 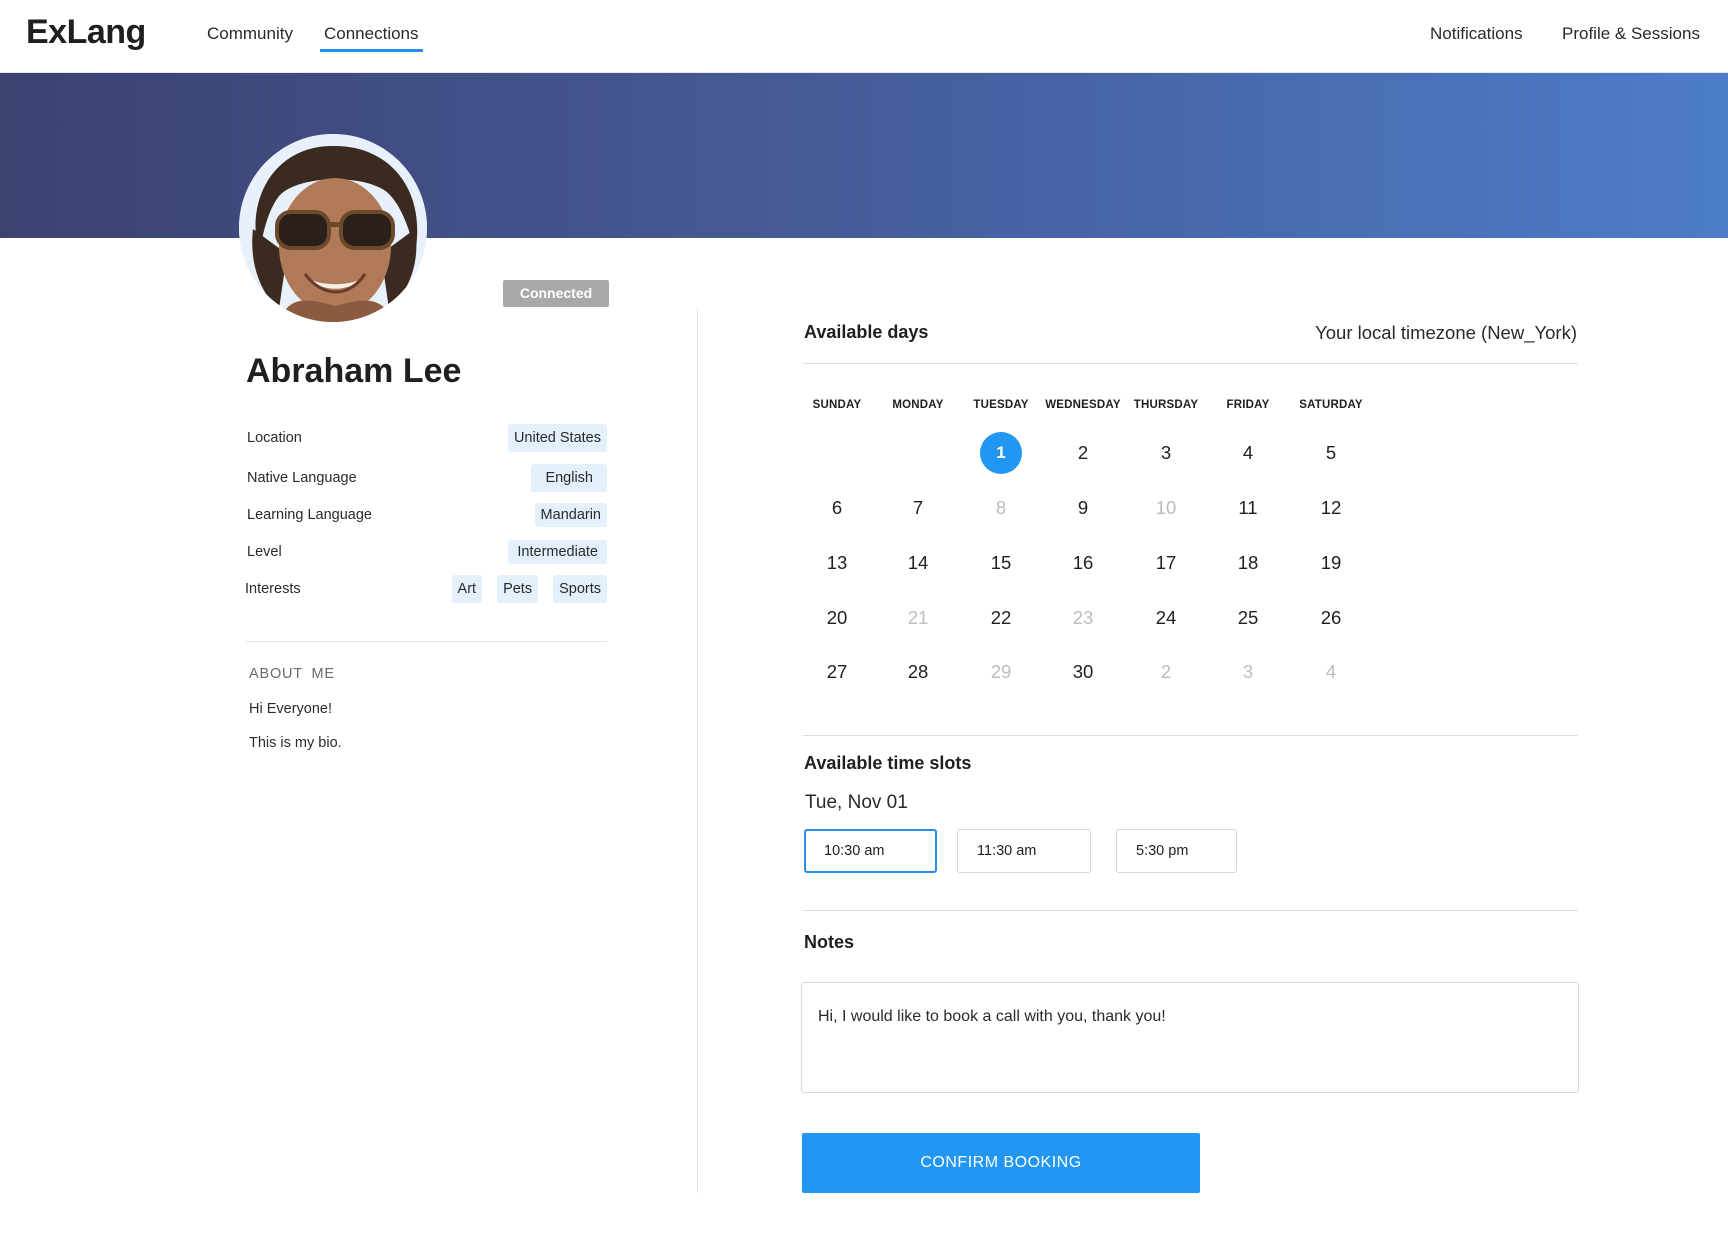 I want to click on confirm-booking-button: CONFIRM BOOKING, so click(x=1001, y=1163).